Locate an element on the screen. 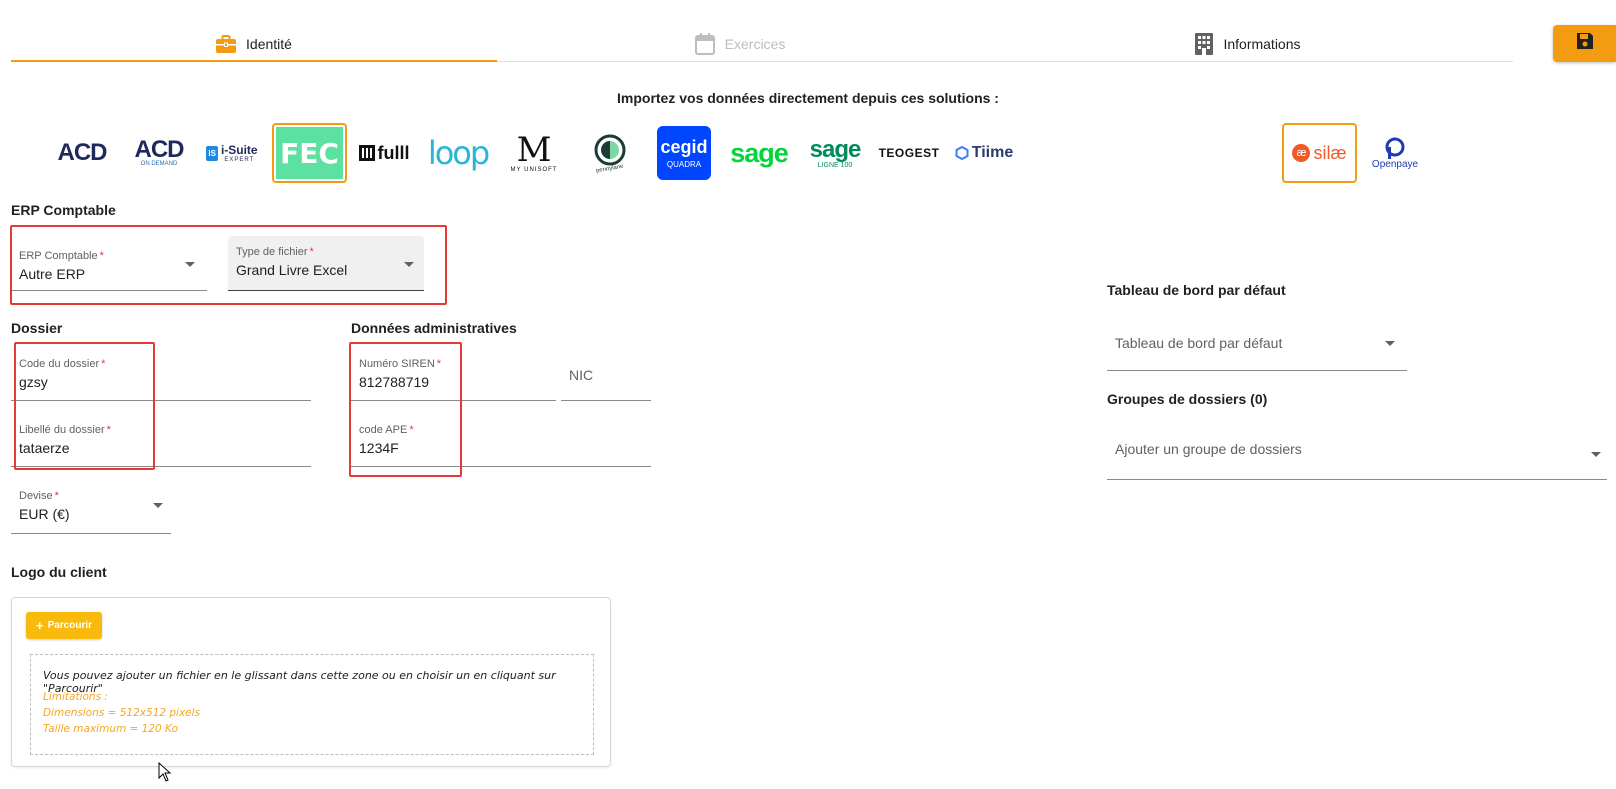 The height and width of the screenshot is (789, 1616). tab-exercices: Exercices is located at coordinates (740, 44).